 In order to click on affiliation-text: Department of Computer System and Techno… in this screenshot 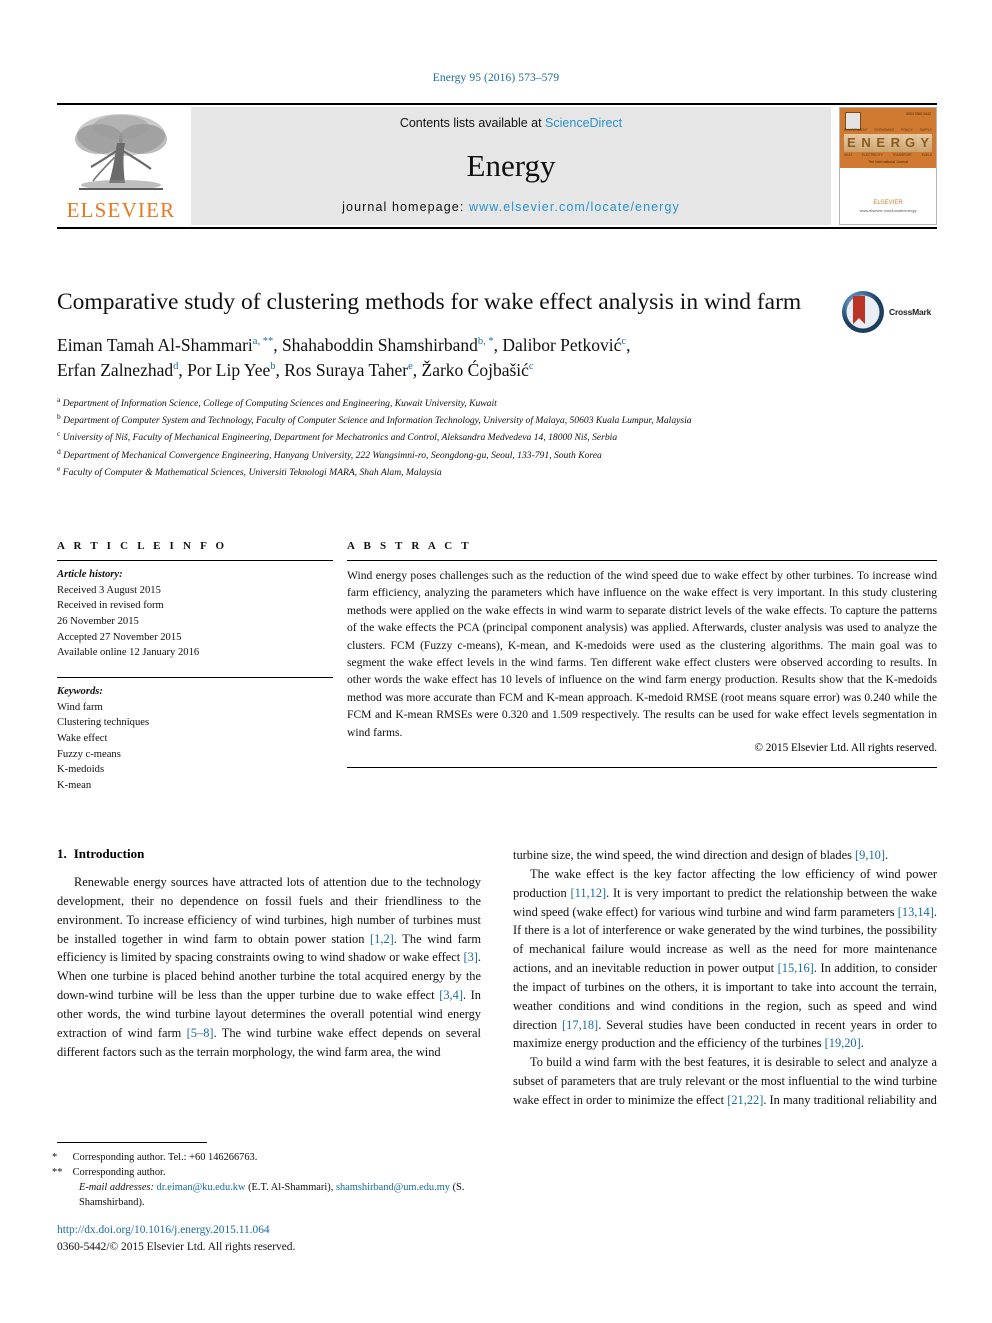, I will do `click(377, 421)`.